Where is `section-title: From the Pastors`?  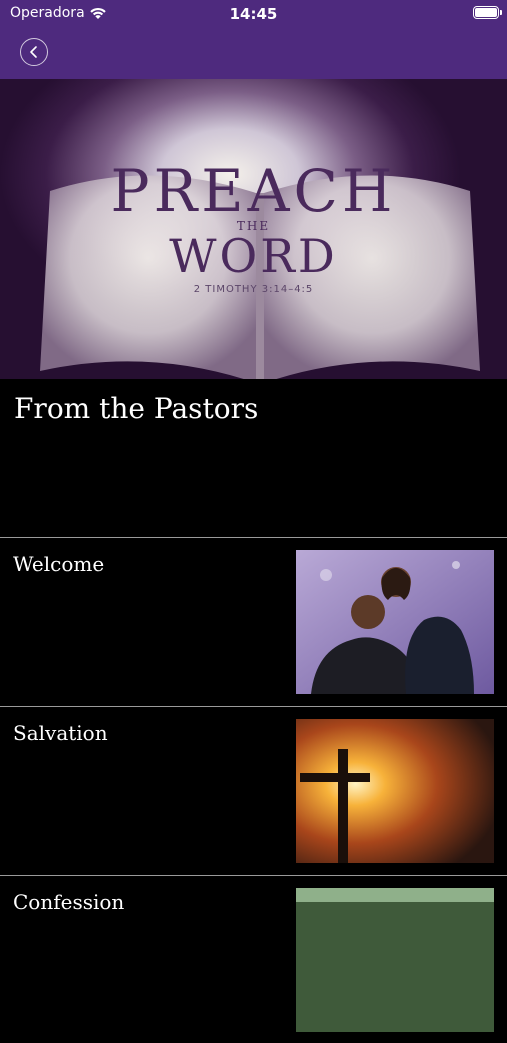 section-title: From the Pastors is located at coordinates (136, 408).